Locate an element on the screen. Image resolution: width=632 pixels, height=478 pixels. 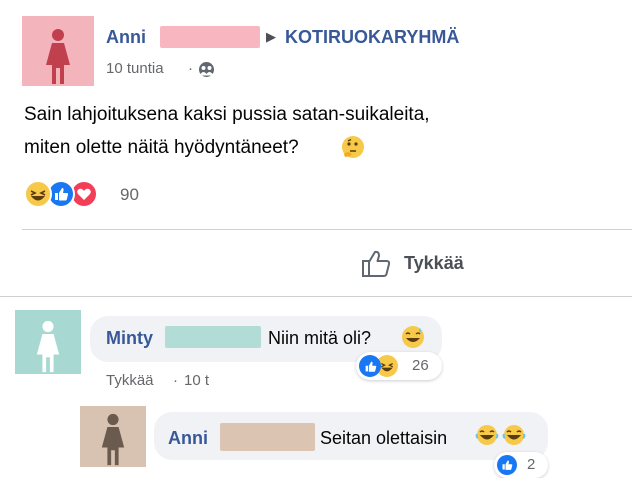
comment-author-avatar is located at coordinates (48, 342).